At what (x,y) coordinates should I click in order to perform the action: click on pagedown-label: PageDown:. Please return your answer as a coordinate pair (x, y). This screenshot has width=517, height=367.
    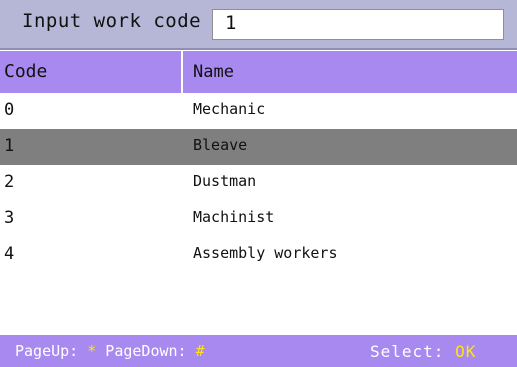
    Looking at the image, I should click on (146, 351).